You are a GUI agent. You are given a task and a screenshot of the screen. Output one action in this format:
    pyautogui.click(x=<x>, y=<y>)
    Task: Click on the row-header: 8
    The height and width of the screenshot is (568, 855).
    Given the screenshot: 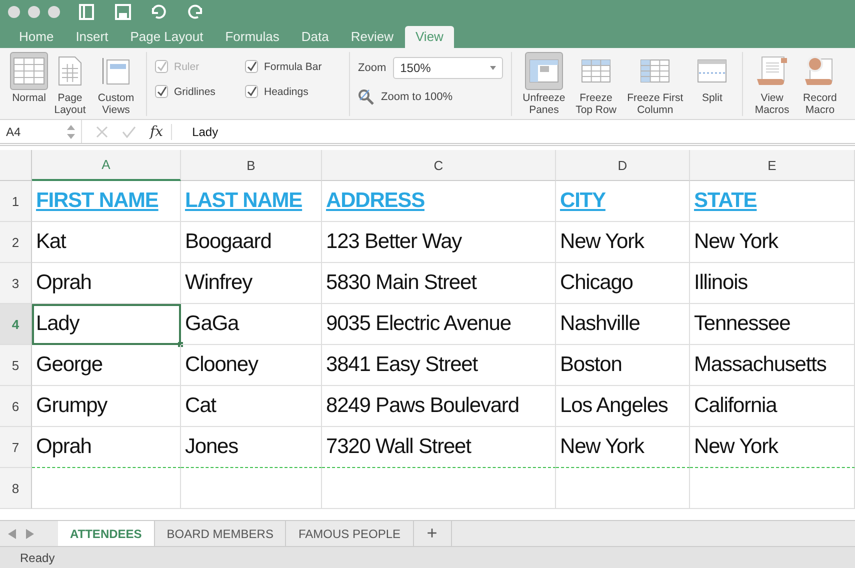 What is the action you would take?
    pyautogui.click(x=16, y=488)
    